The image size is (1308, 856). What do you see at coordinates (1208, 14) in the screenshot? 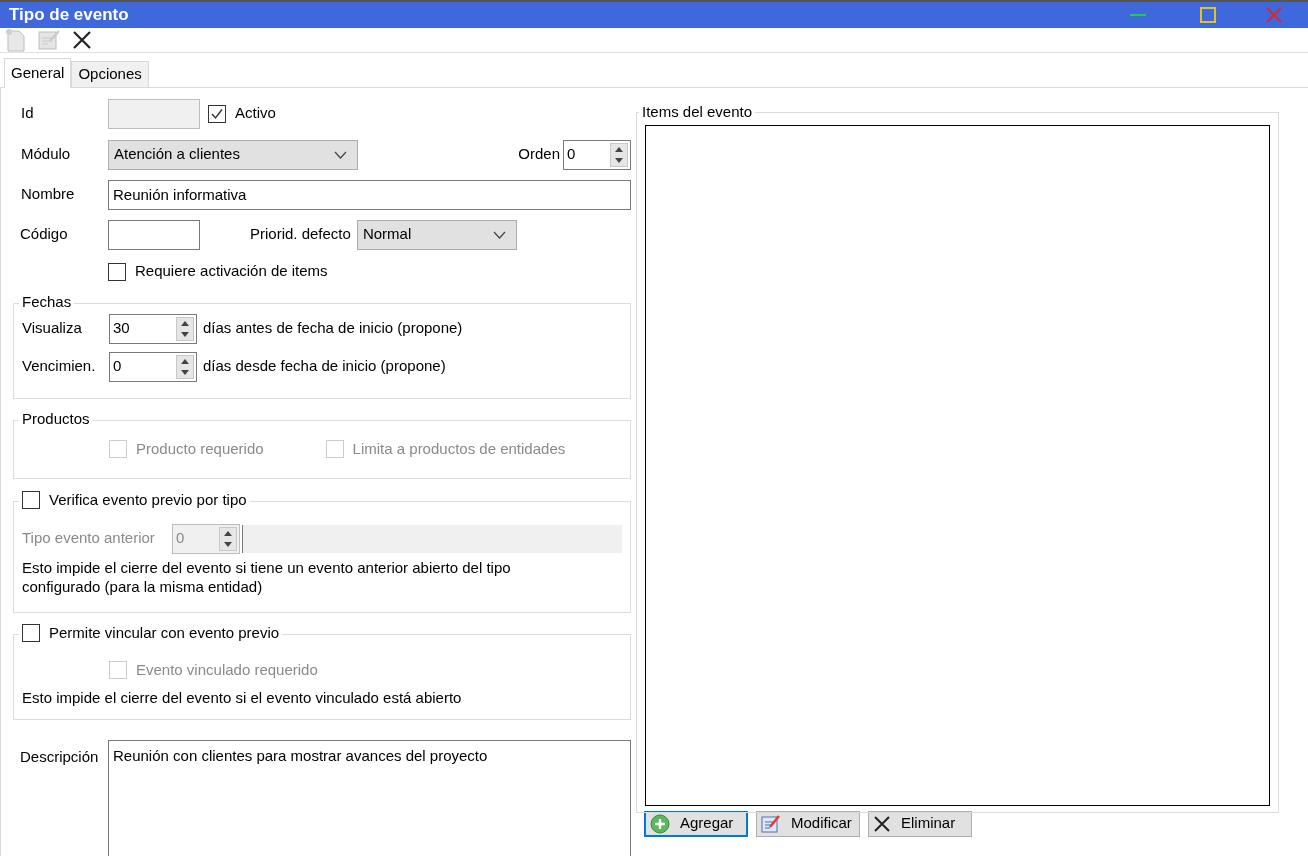
I see `maximize-icon` at bounding box center [1208, 14].